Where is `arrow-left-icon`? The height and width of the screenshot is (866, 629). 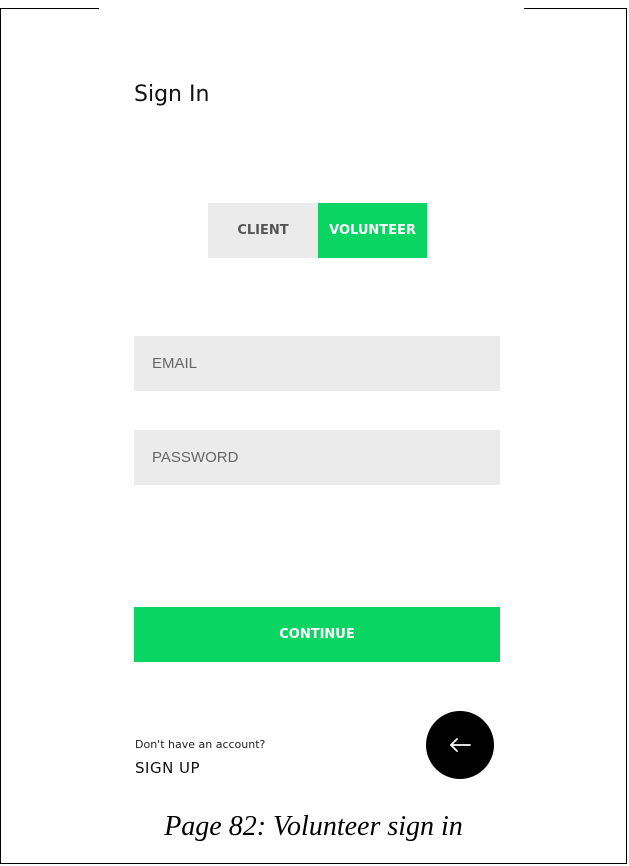
arrow-left-icon is located at coordinates (460, 745).